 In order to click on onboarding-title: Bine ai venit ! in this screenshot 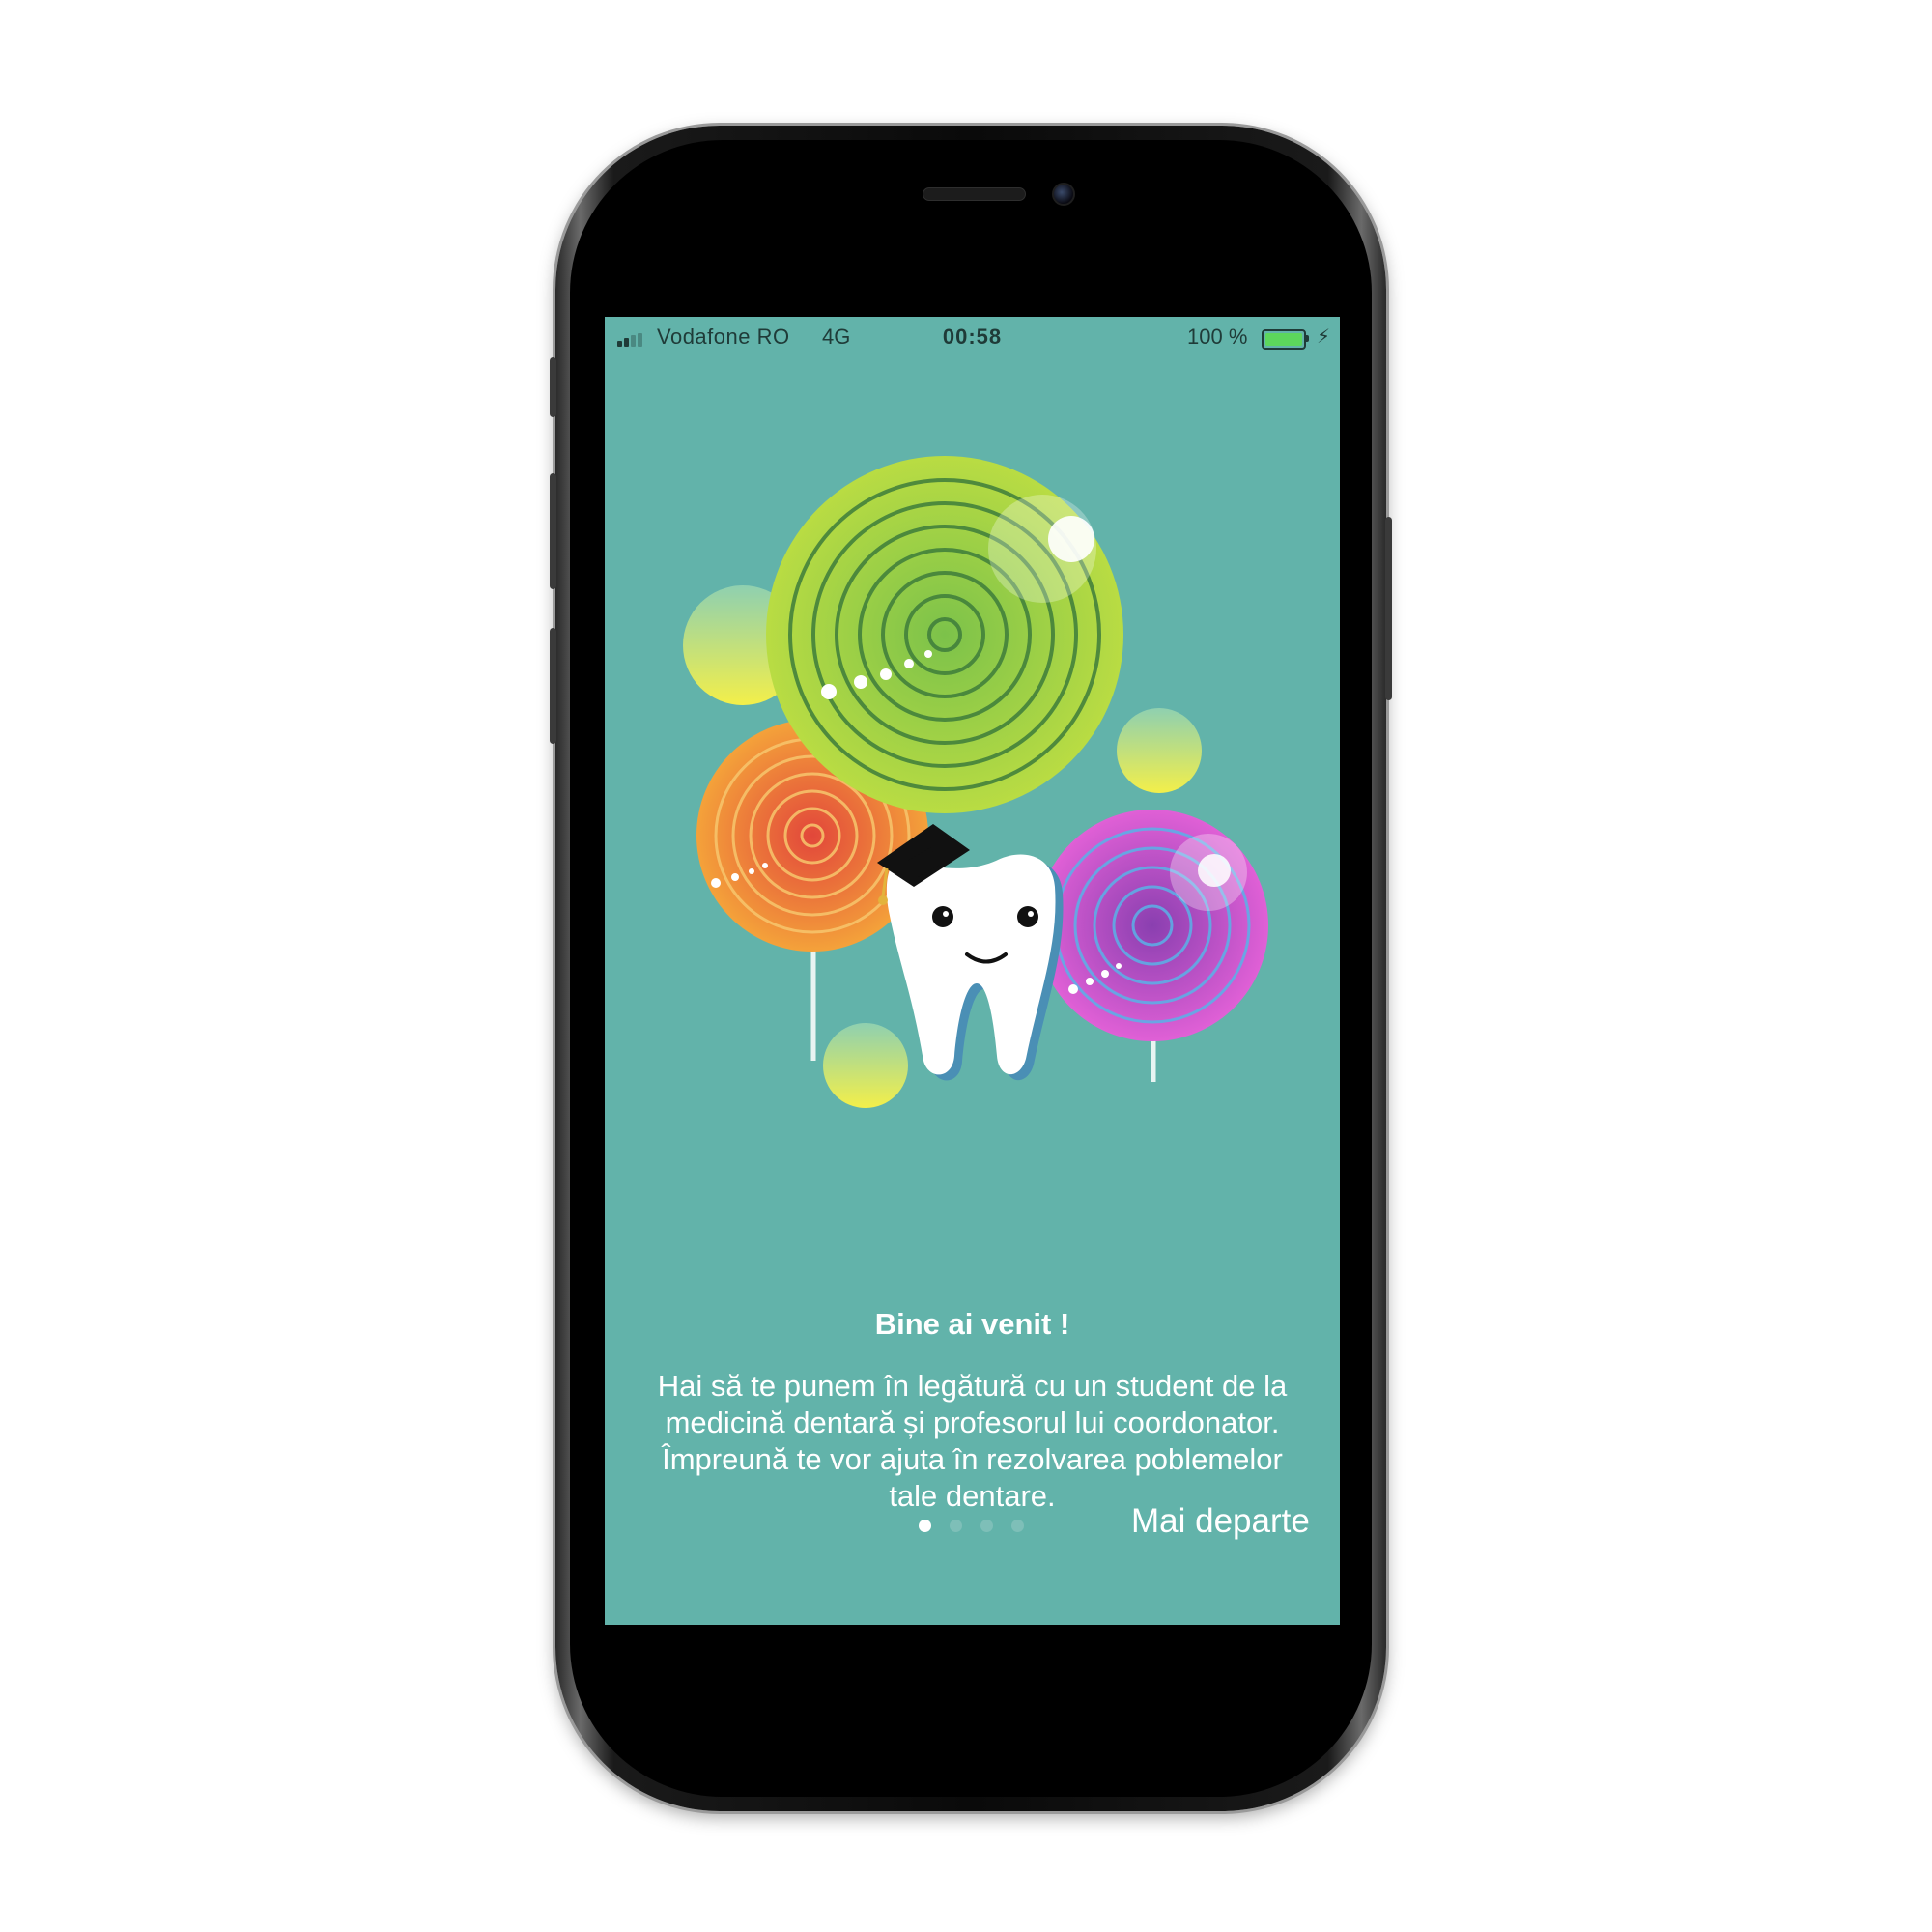, I will do `click(972, 1324)`.